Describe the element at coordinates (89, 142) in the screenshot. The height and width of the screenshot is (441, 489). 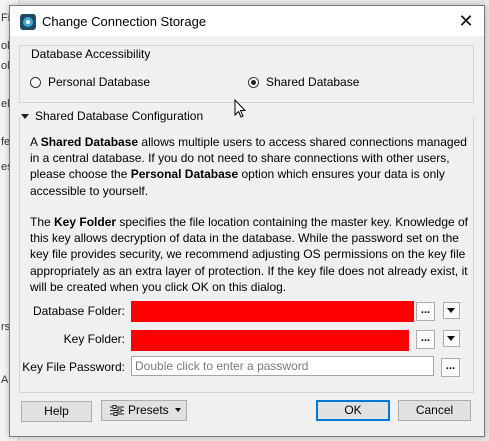
I see `shared-database-term: Shared Database` at that location.